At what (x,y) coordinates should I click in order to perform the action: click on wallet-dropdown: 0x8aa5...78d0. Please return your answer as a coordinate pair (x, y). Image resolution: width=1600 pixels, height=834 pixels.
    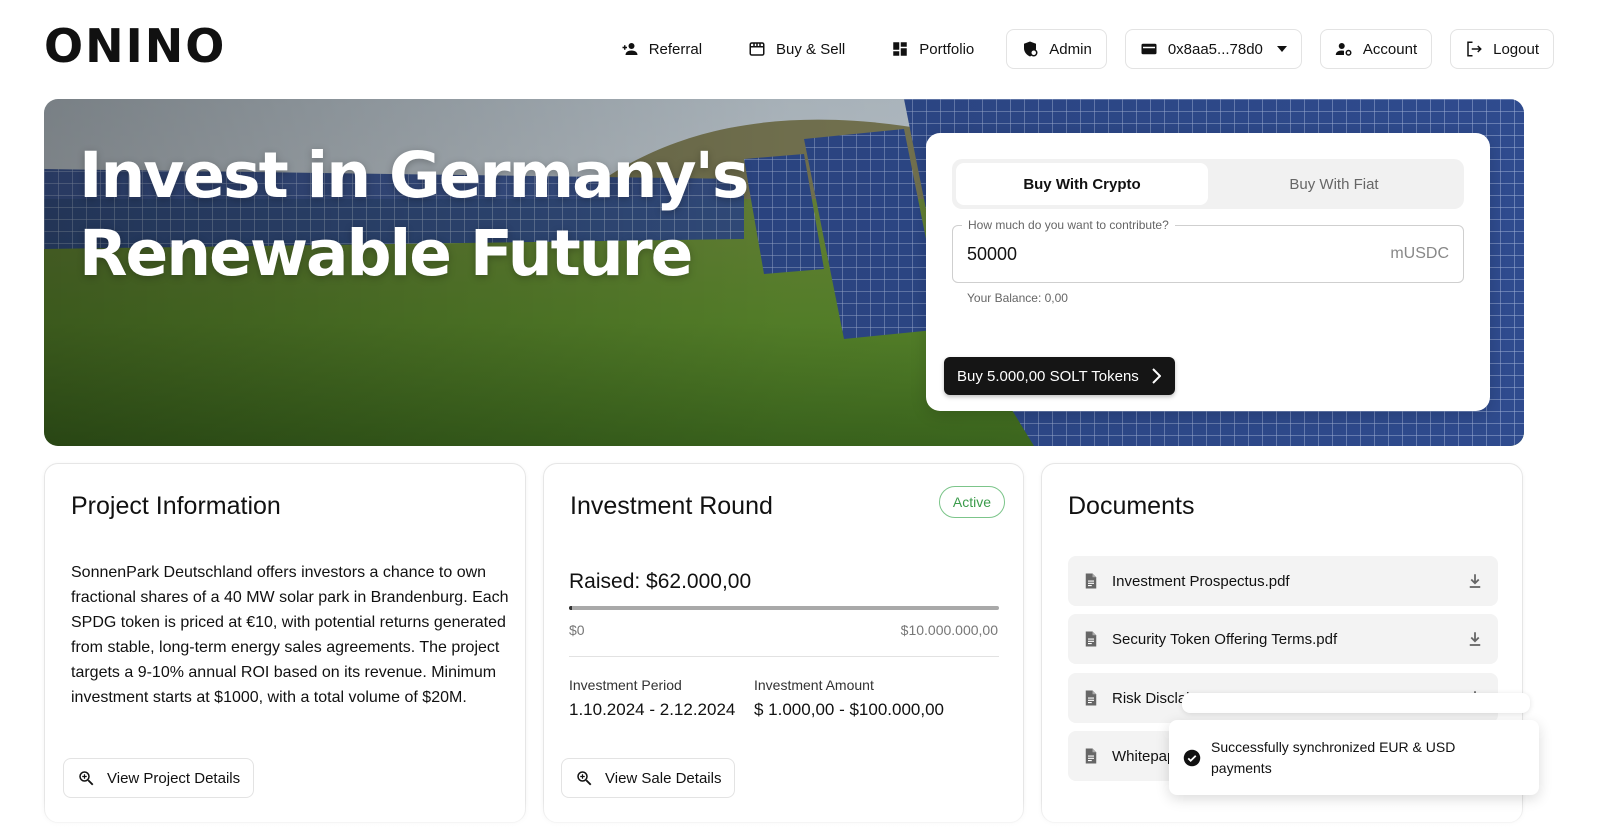
    Looking at the image, I should click on (1213, 49).